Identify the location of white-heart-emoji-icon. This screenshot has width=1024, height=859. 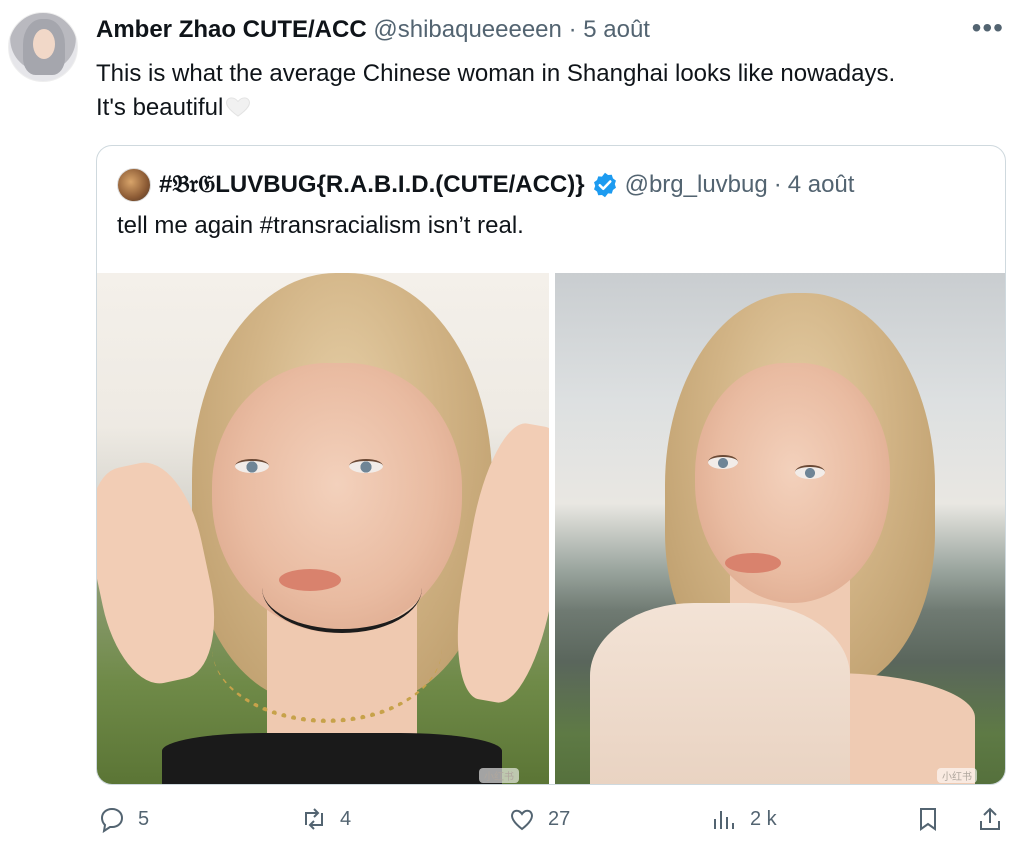
(238, 107).